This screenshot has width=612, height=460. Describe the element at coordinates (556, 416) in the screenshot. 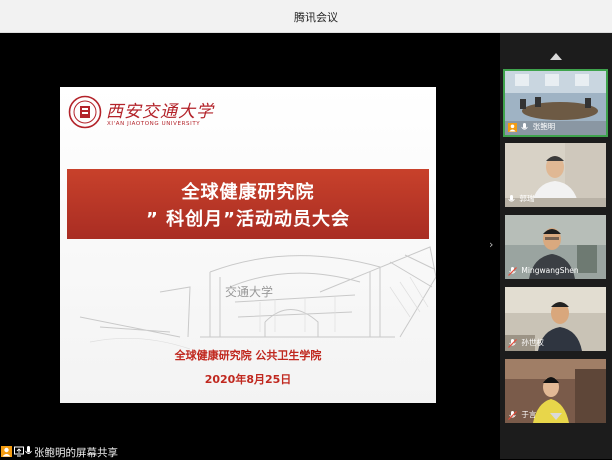

I see `scroll-down-arrow-icon` at that location.